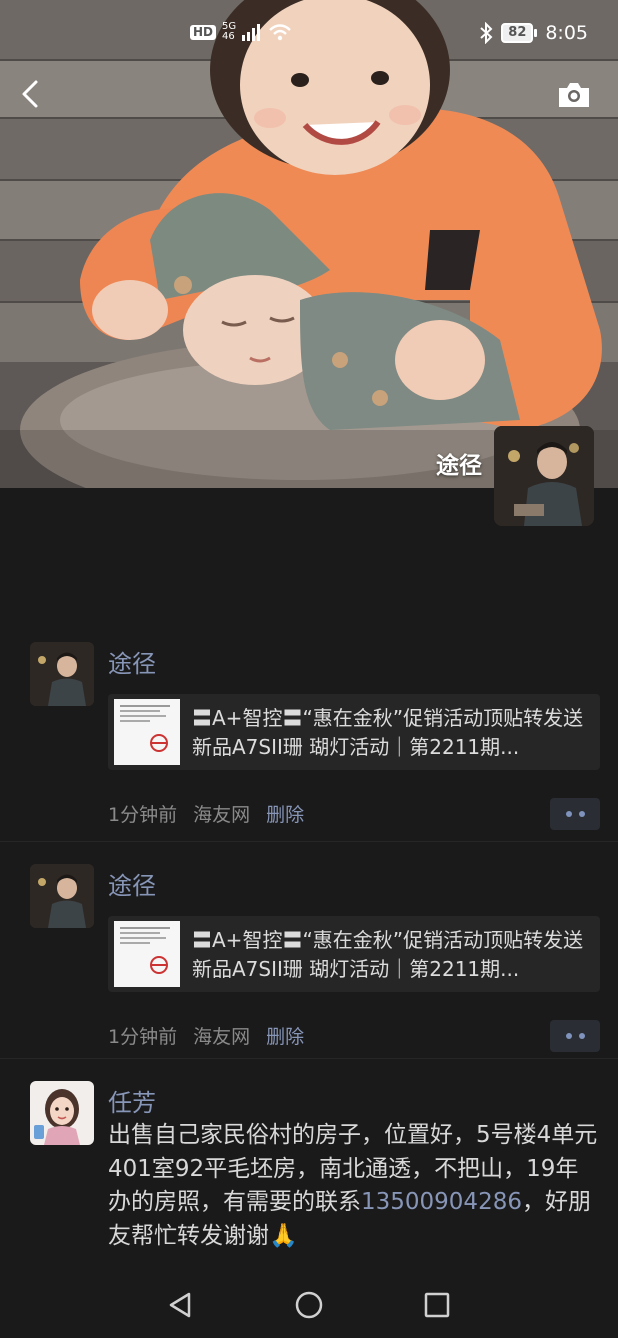  What do you see at coordinates (566, 33) in the screenshot?
I see `clock: 8:05` at bounding box center [566, 33].